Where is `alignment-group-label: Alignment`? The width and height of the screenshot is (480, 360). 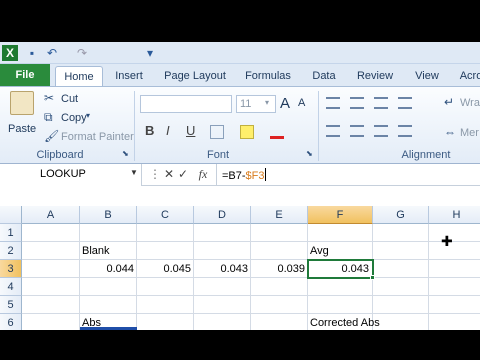 alignment-group-label: Alignment is located at coordinates (426, 155).